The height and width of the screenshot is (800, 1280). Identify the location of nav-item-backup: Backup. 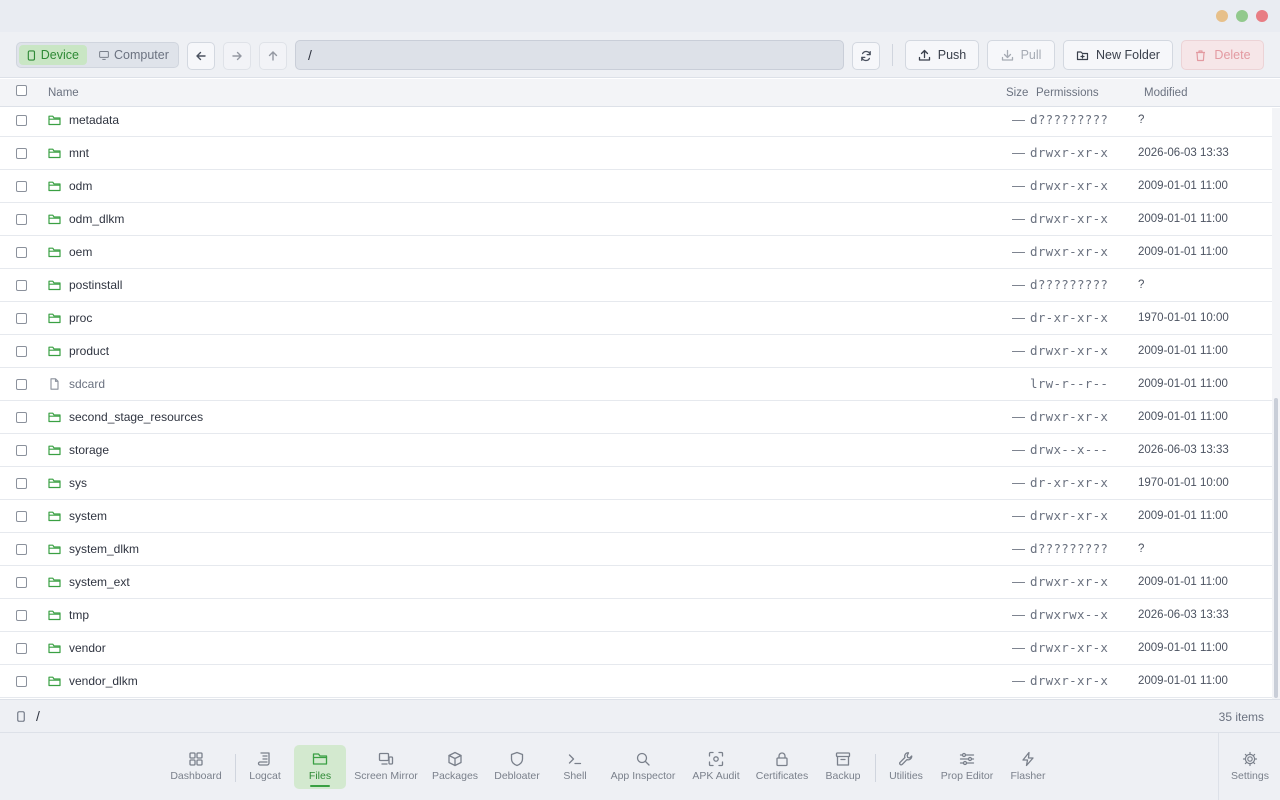
(843, 767).